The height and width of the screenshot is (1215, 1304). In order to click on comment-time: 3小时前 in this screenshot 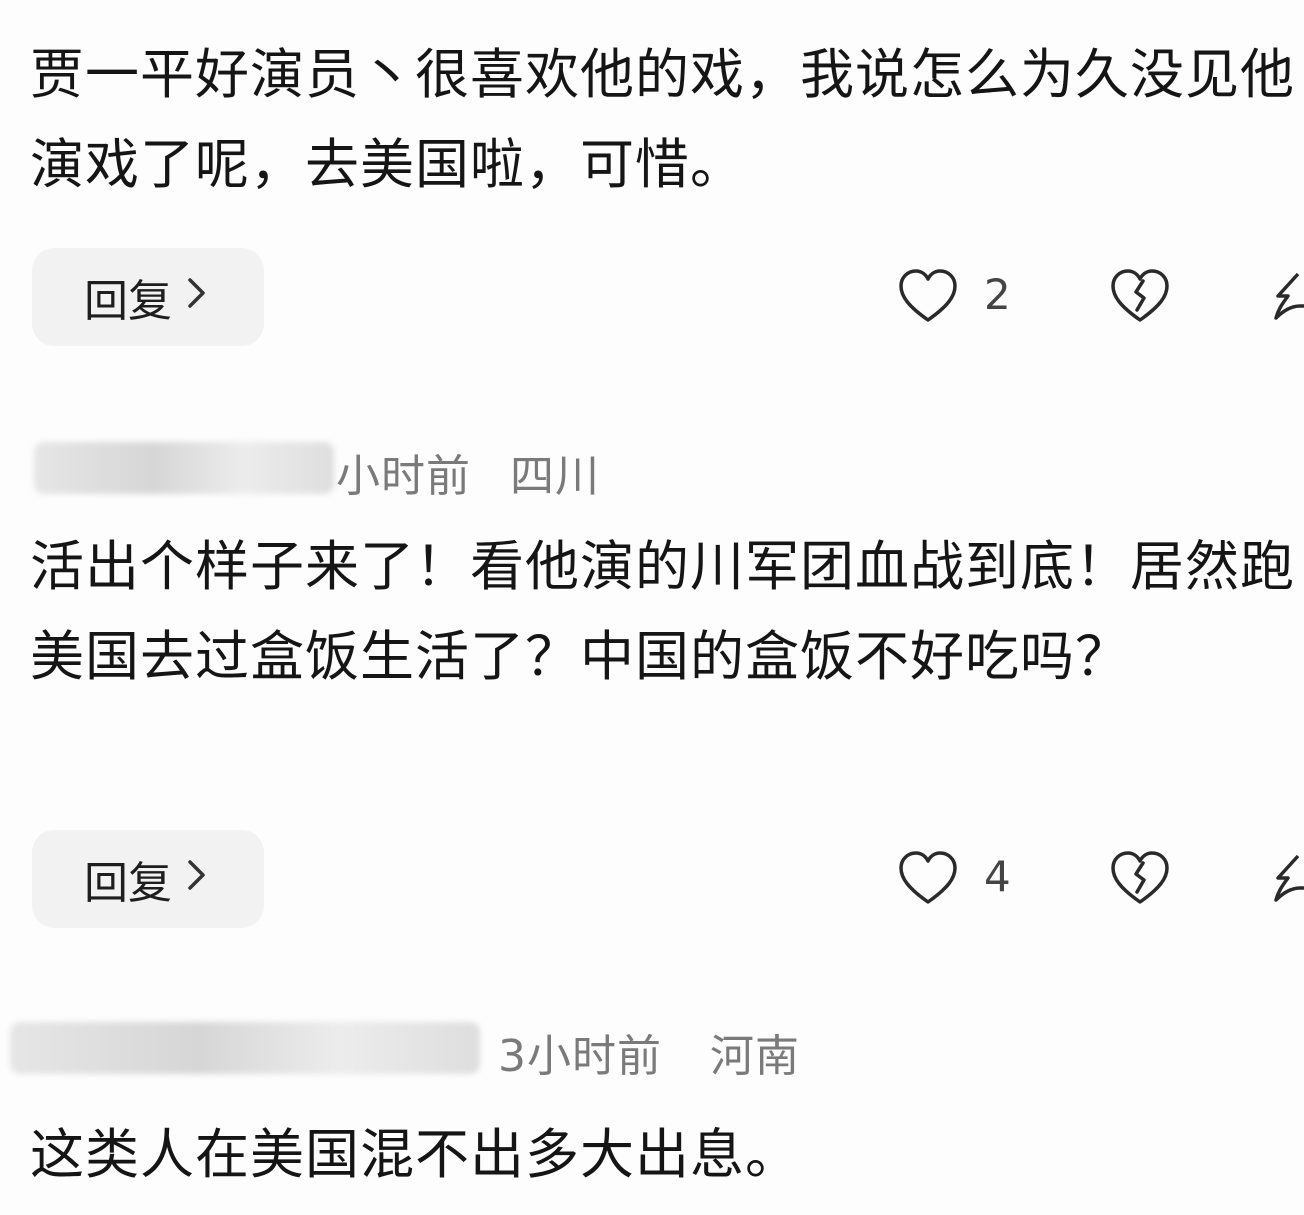, I will do `click(580, 1056)`.